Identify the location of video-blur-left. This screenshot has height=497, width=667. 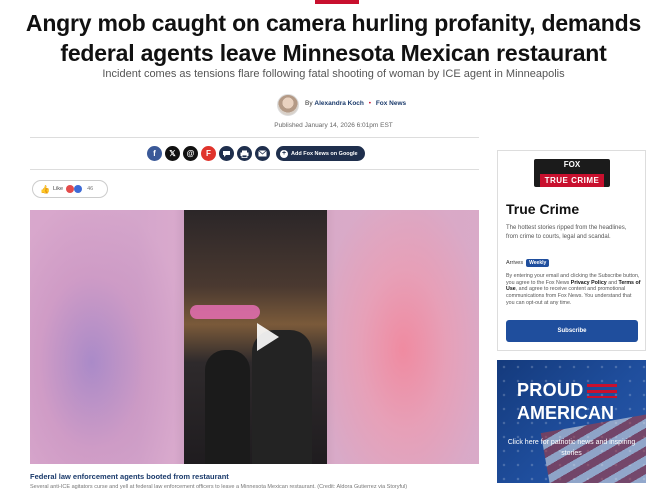
(107, 337).